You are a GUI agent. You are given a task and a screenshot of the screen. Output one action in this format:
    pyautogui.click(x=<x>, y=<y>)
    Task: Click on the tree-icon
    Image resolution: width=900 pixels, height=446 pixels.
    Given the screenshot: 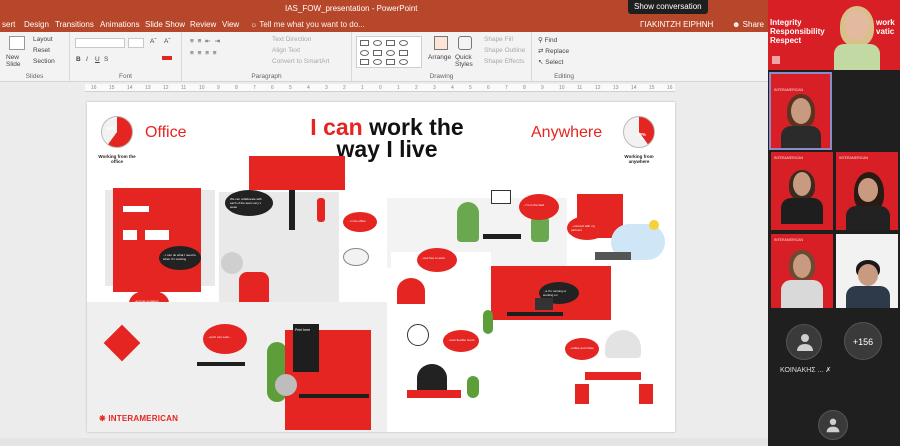 What is the action you would take?
    pyautogui.click(x=468, y=222)
    